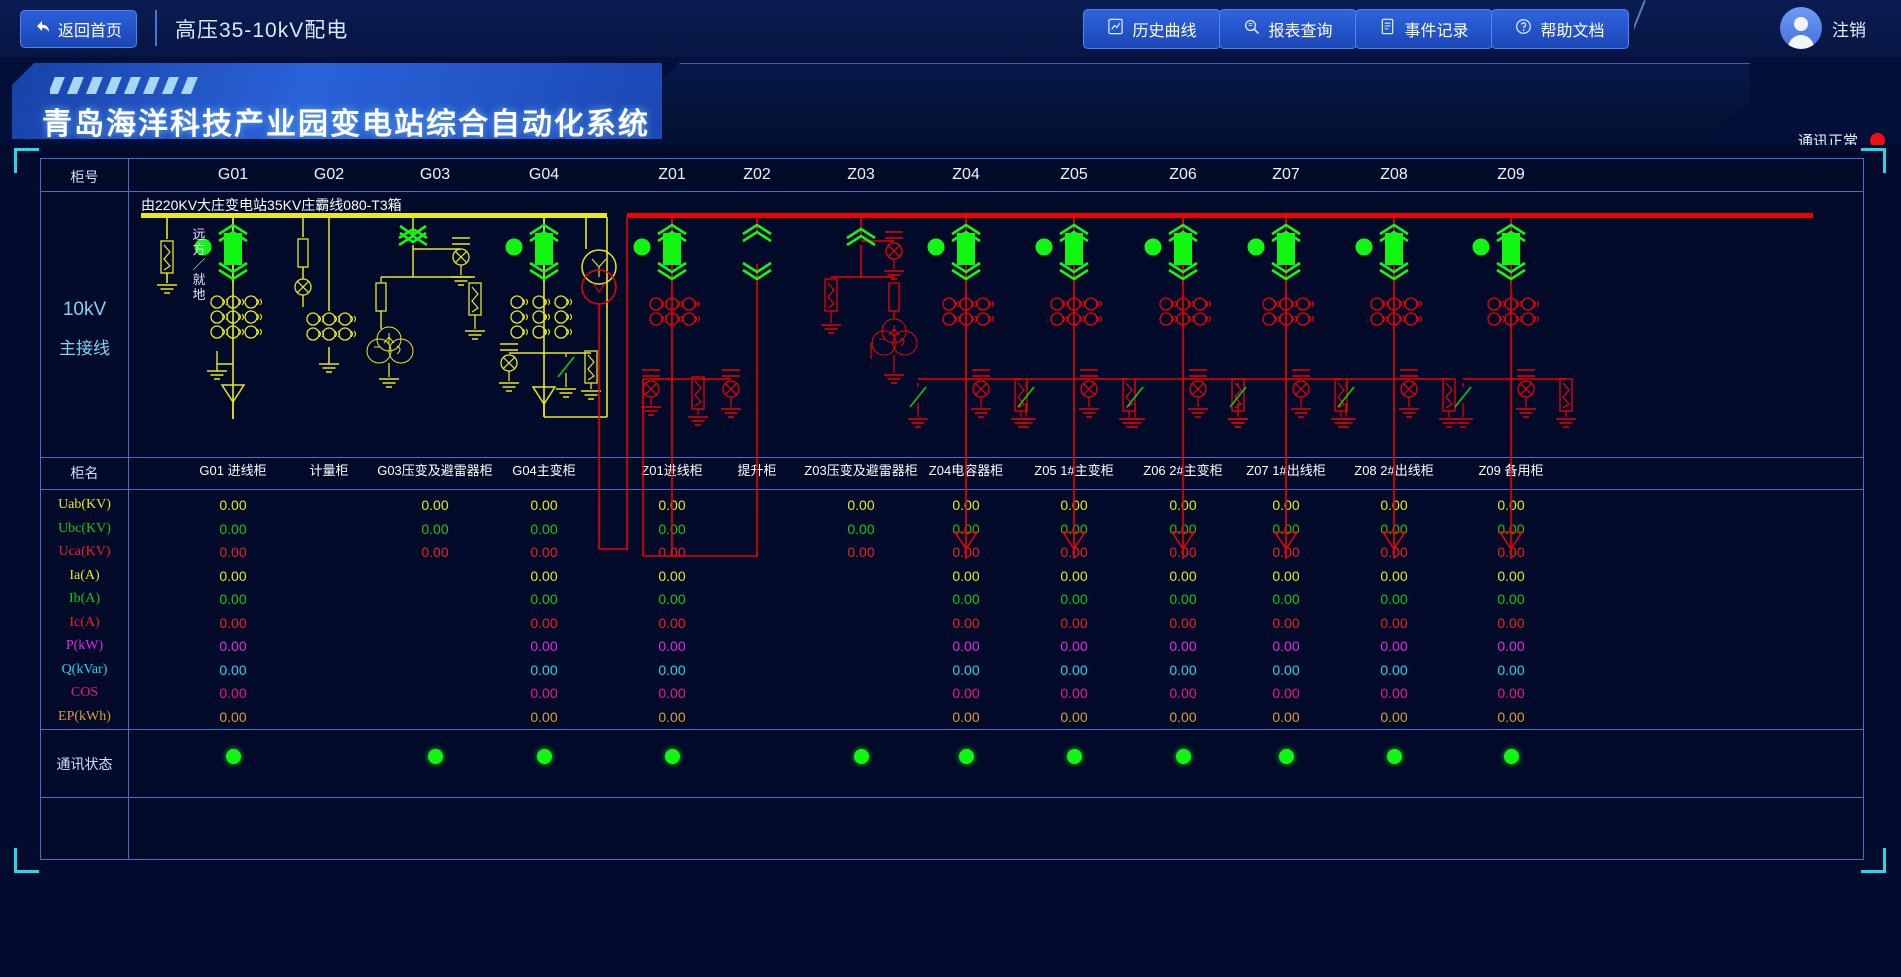 The image size is (1901, 977). What do you see at coordinates (1382, 252) in the screenshot?
I see `breaker-z08` at bounding box center [1382, 252].